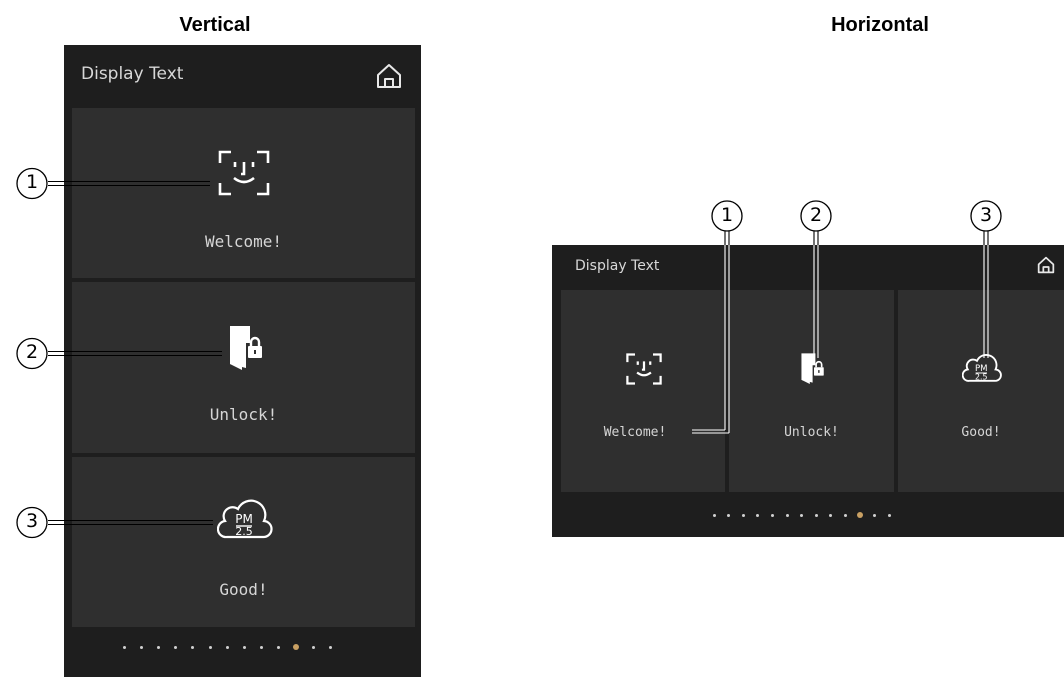 This screenshot has width=1064, height=677. Describe the element at coordinates (643, 391) in the screenshot. I see `tile-welcome: Welcome!` at that location.